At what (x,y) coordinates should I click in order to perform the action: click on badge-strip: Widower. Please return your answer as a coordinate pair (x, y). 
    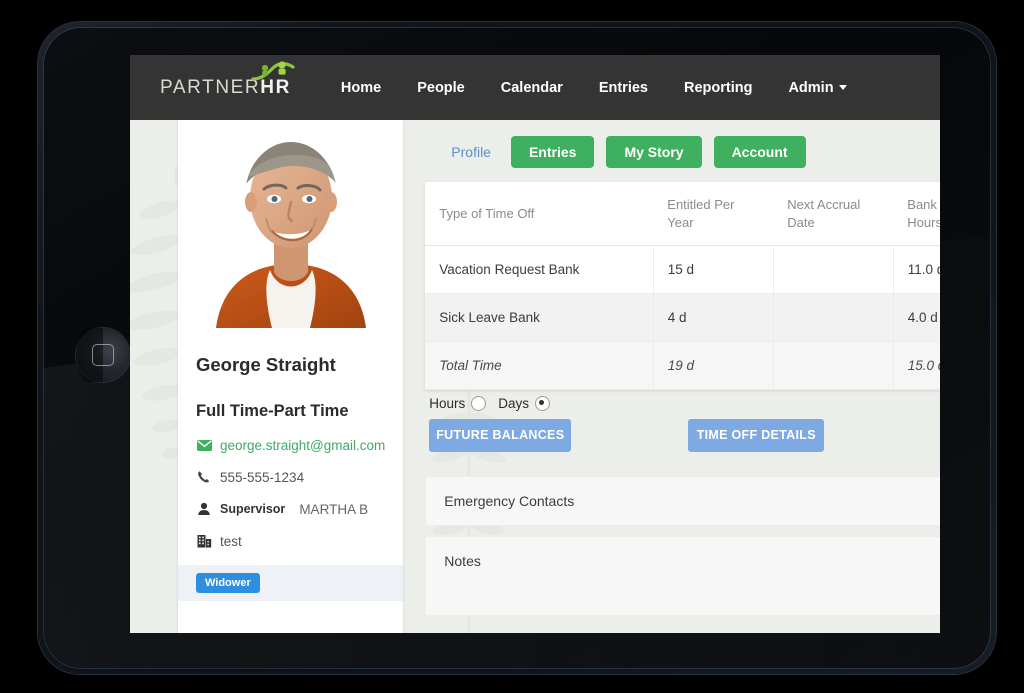
    Looking at the image, I should click on (291, 583).